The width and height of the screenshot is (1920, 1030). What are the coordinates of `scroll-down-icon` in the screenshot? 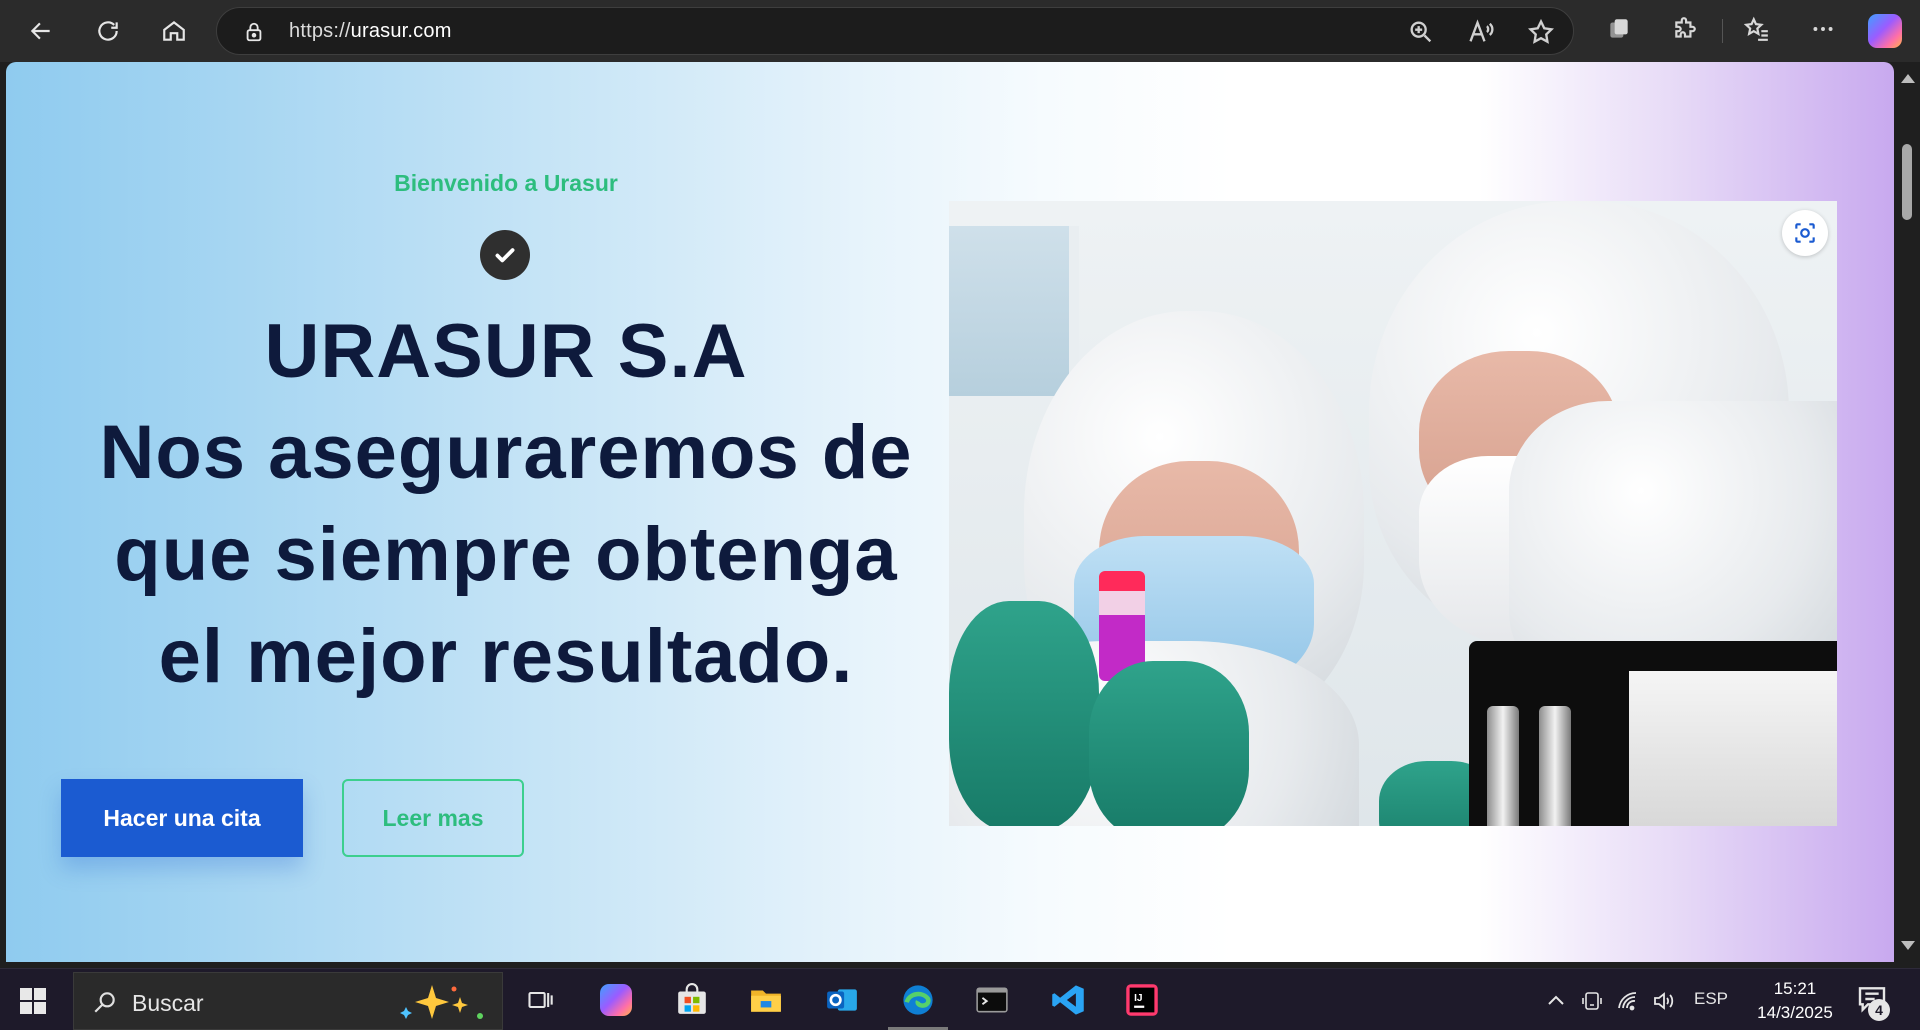 It's located at (1908, 945).